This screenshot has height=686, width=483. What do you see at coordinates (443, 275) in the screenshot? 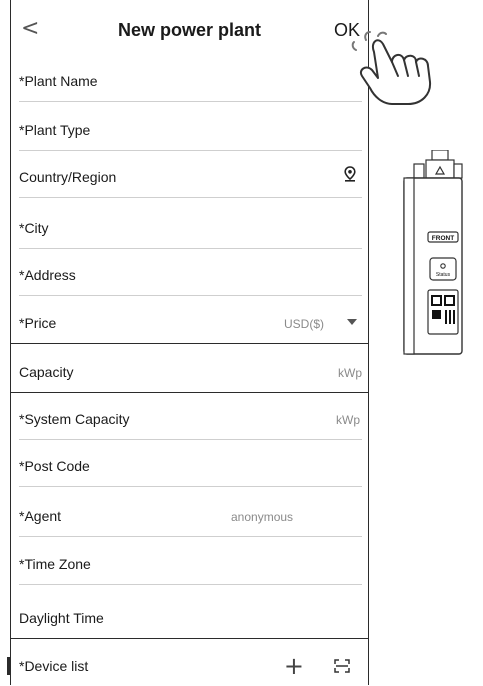
I see `svg-text: Status` at bounding box center [443, 275].